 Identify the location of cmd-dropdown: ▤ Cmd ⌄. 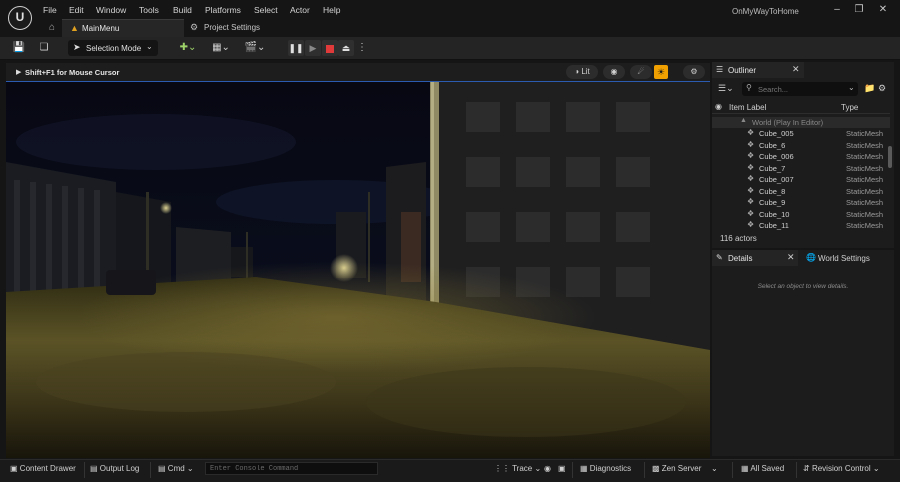
(176, 468).